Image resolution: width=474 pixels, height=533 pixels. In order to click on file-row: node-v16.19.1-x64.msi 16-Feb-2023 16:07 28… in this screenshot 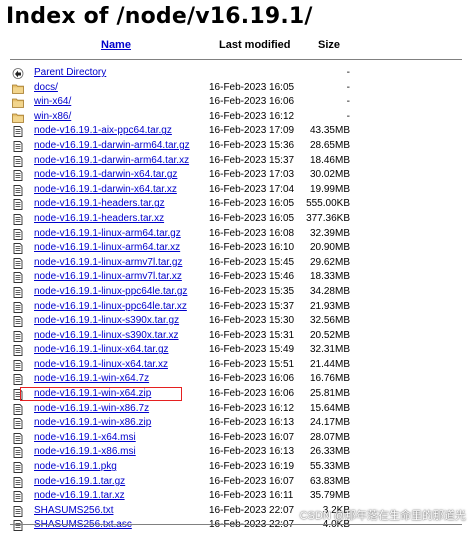, I will do `click(237, 438)`.